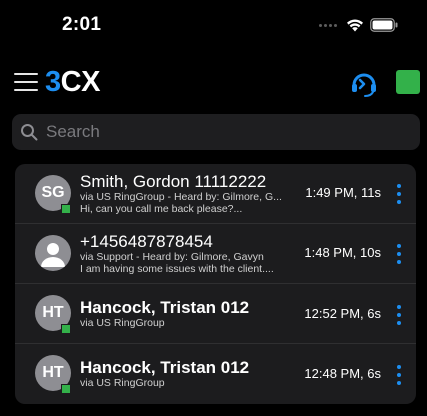  I want to click on search-bar, so click(216, 132).